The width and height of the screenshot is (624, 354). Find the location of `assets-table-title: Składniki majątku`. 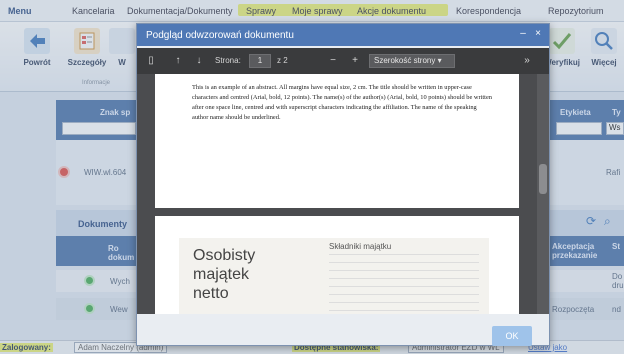

assets-table-title: Składniki majątku is located at coordinates (360, 246).